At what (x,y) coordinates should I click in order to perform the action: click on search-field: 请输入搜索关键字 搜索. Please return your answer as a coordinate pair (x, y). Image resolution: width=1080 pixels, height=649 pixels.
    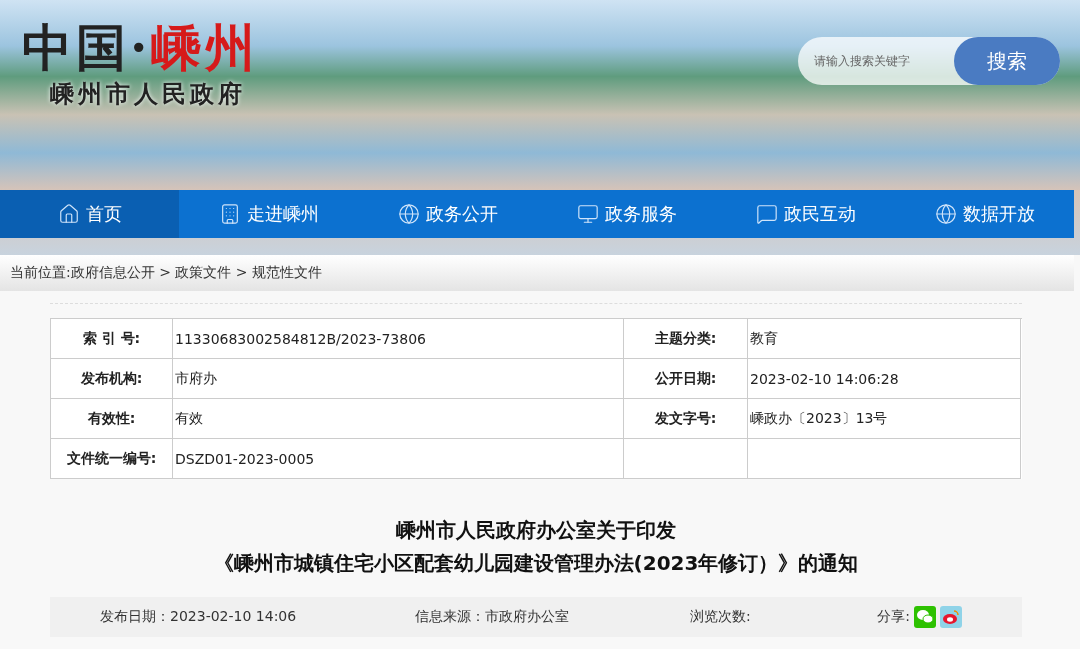
    Looking at the image, I should click on (929, 61).